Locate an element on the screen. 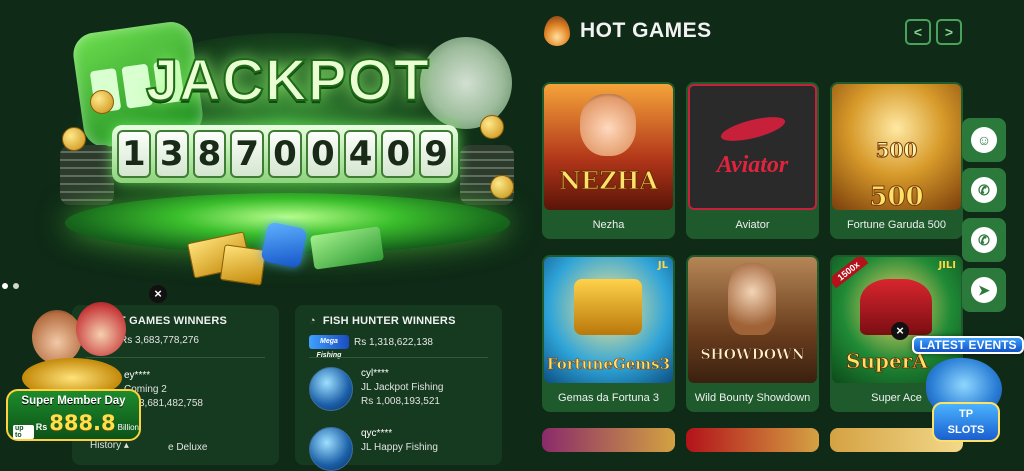 This screenshot has width=1024, height=471. divider is located at coordinates (398, 357).